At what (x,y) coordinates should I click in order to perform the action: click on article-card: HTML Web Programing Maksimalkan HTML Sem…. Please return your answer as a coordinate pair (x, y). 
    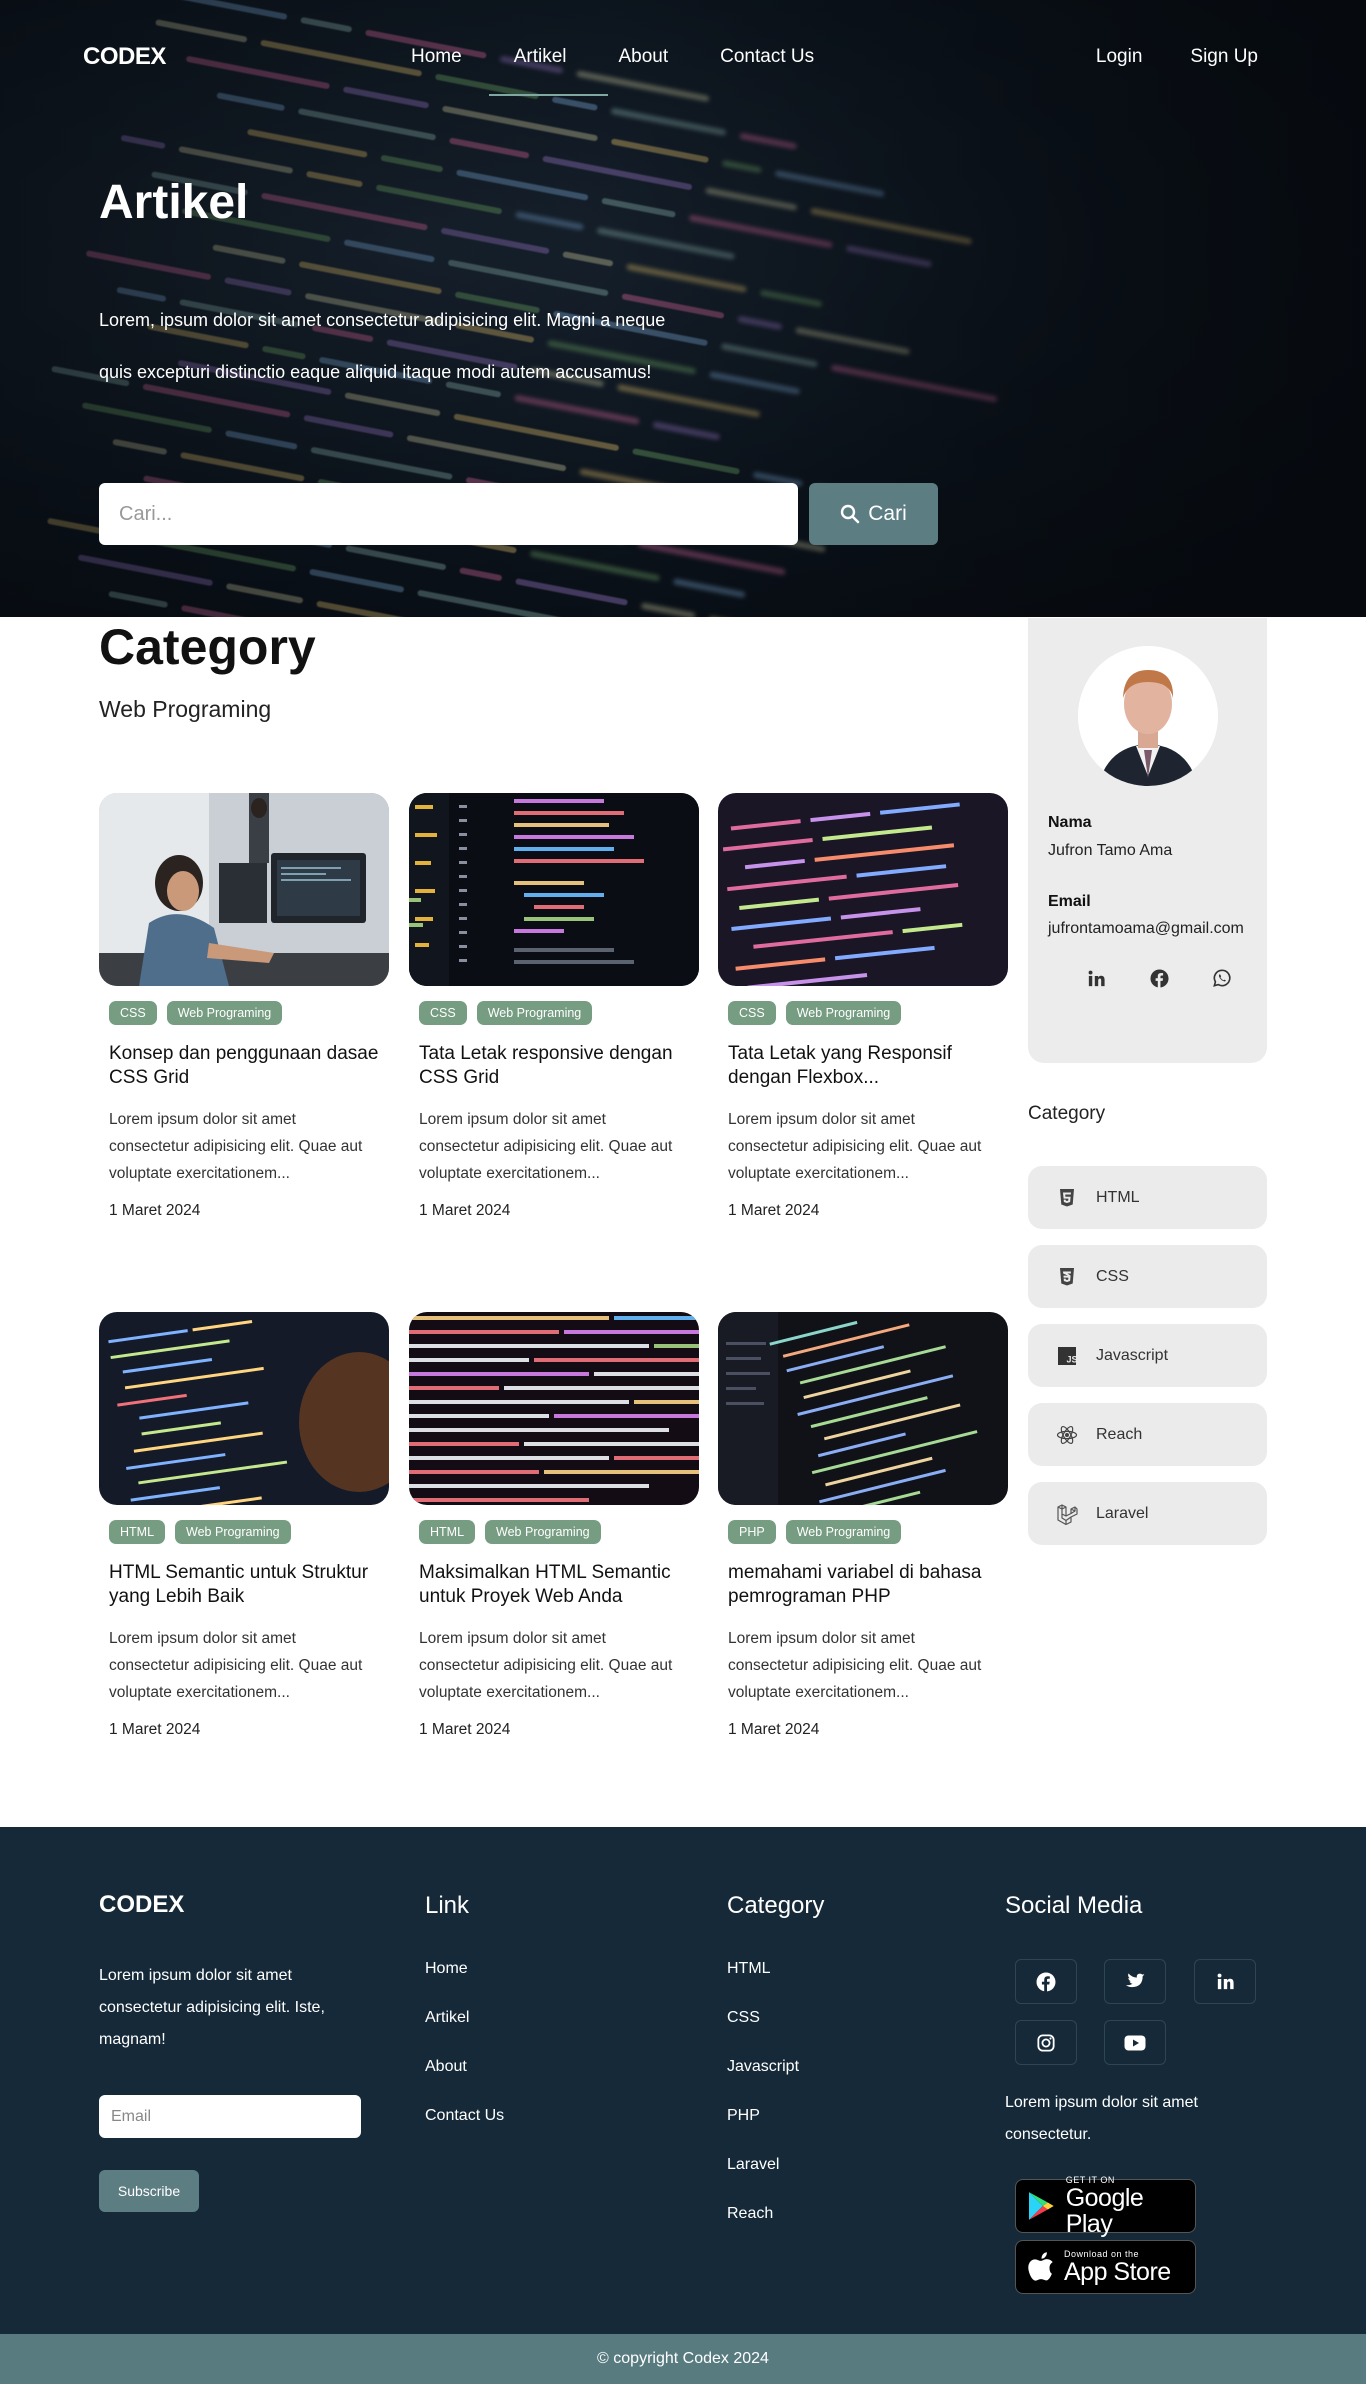
    Looking at the image, I should click on (554, 1525).